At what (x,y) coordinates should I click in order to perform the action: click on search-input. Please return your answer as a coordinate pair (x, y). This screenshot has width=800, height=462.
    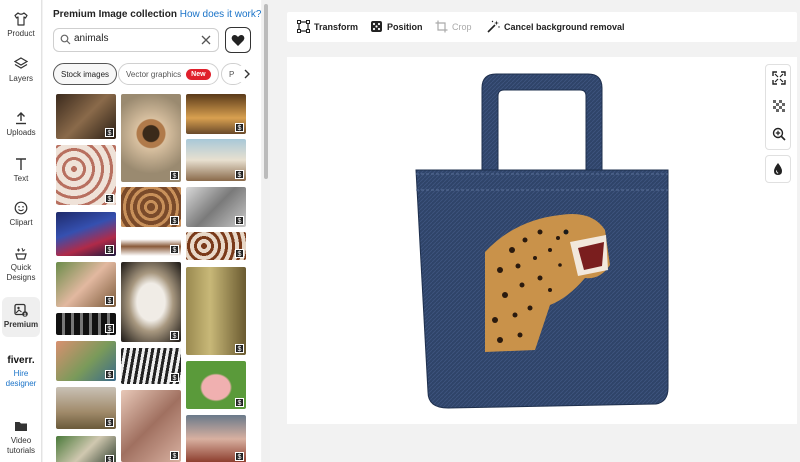
    Looking at the image, I should click on (134, 38).